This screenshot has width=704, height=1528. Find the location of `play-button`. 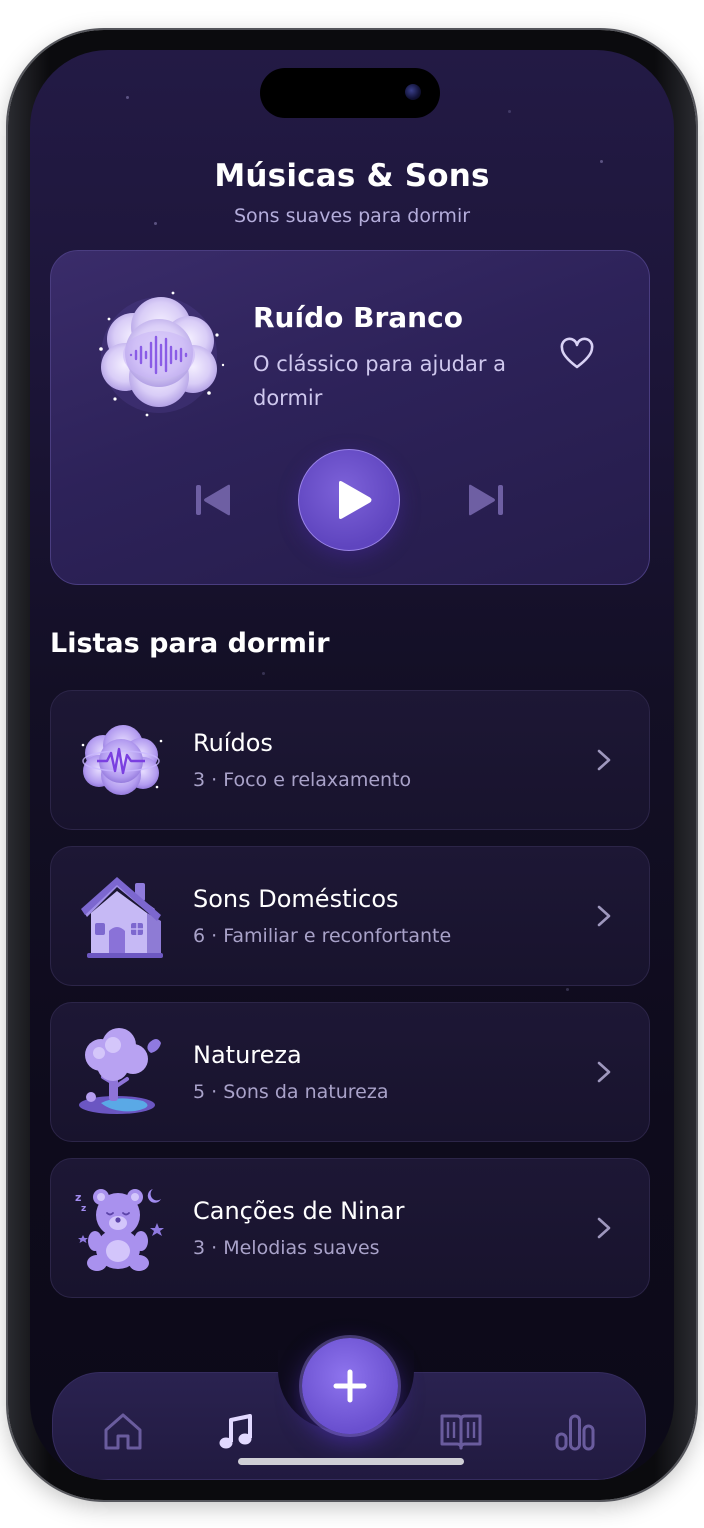

play-button is located at coordinates (349, 500).